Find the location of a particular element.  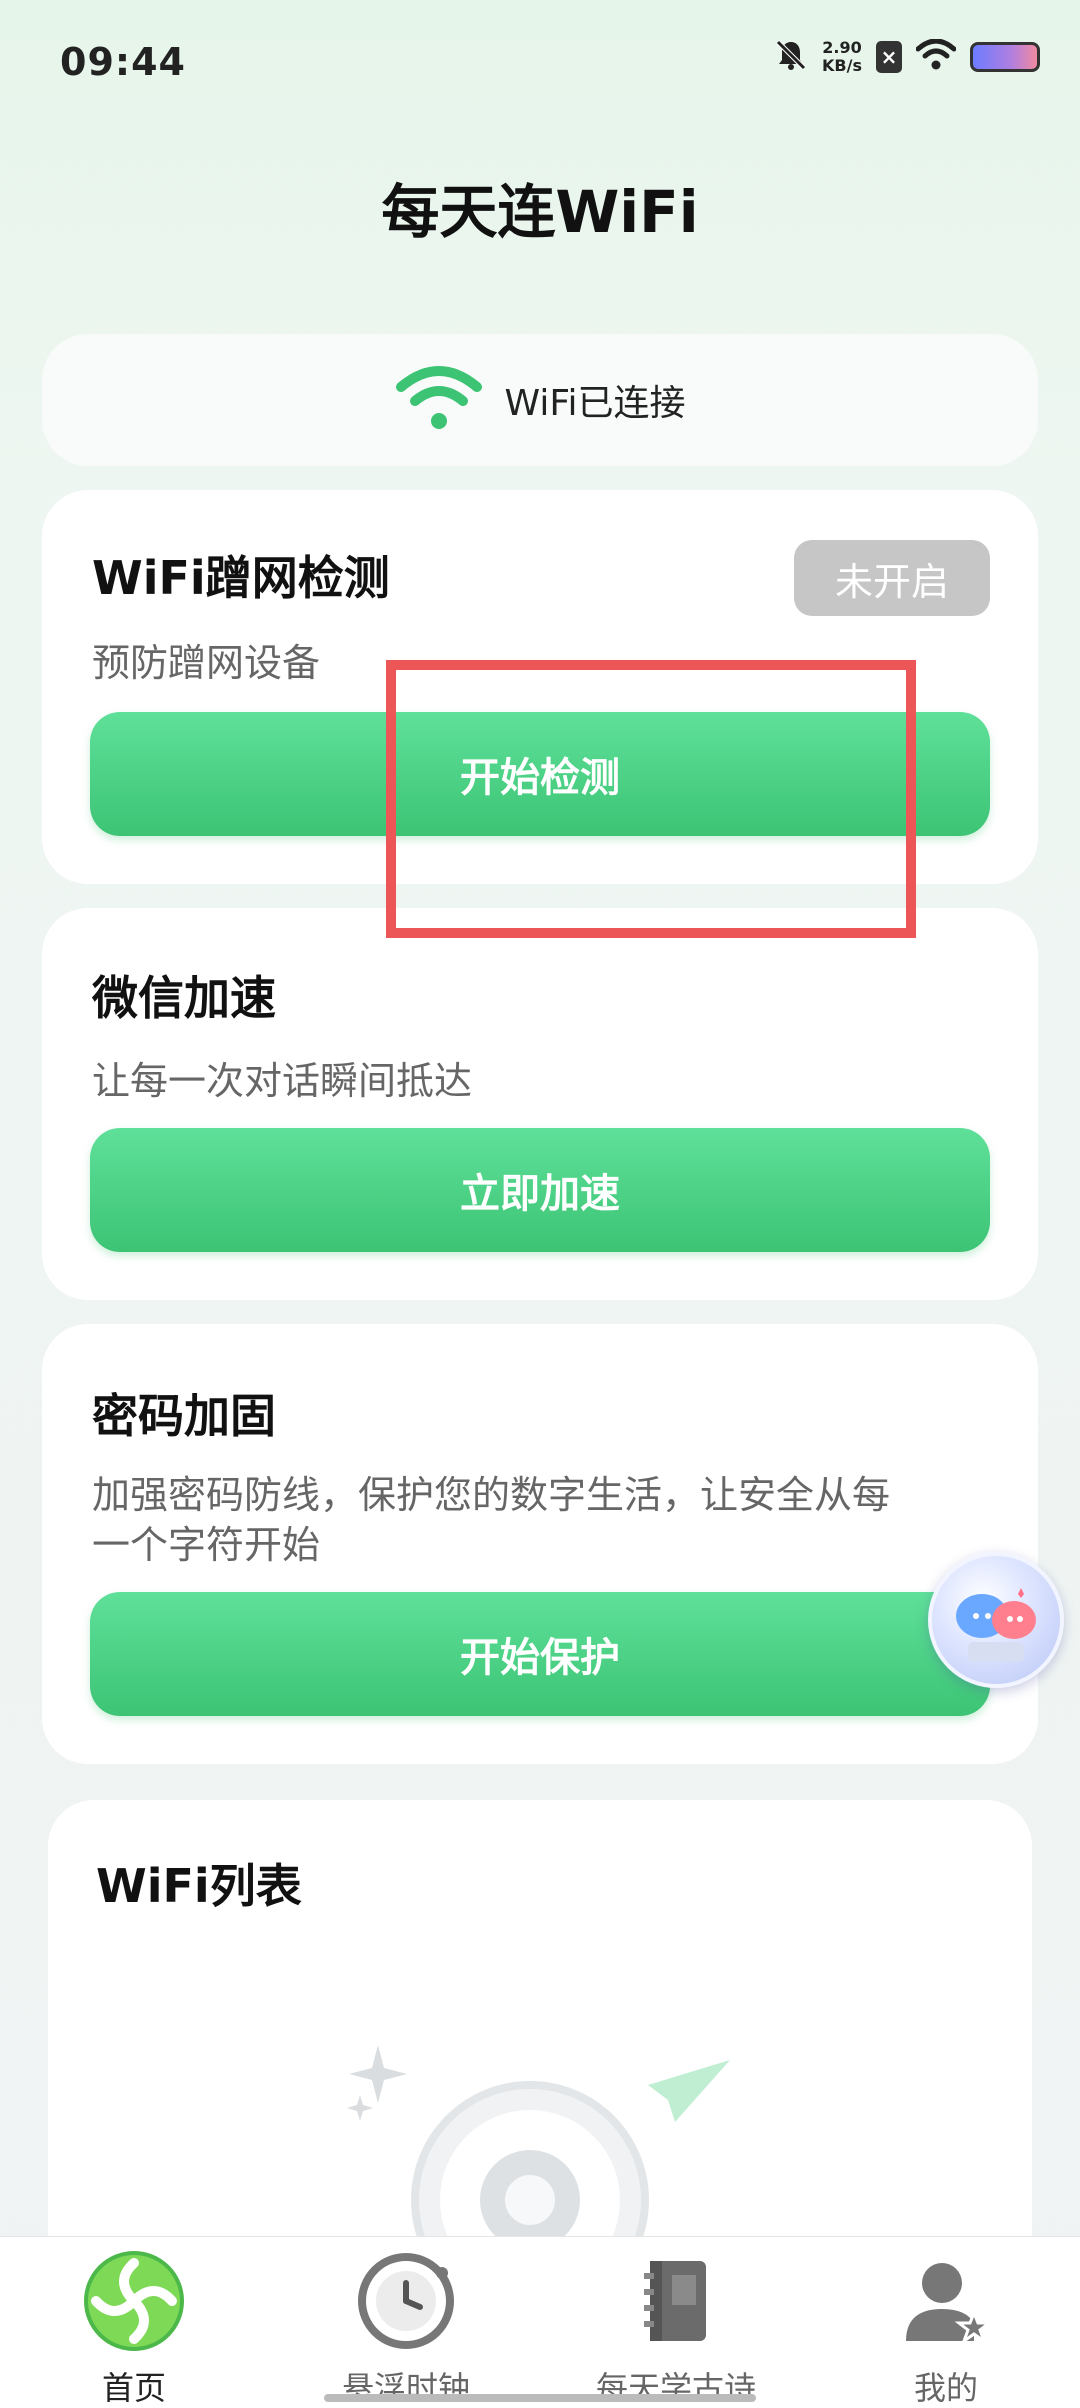

password-card-subtitle-2: 一个字符开始 is located at coordinates (206, 1545).